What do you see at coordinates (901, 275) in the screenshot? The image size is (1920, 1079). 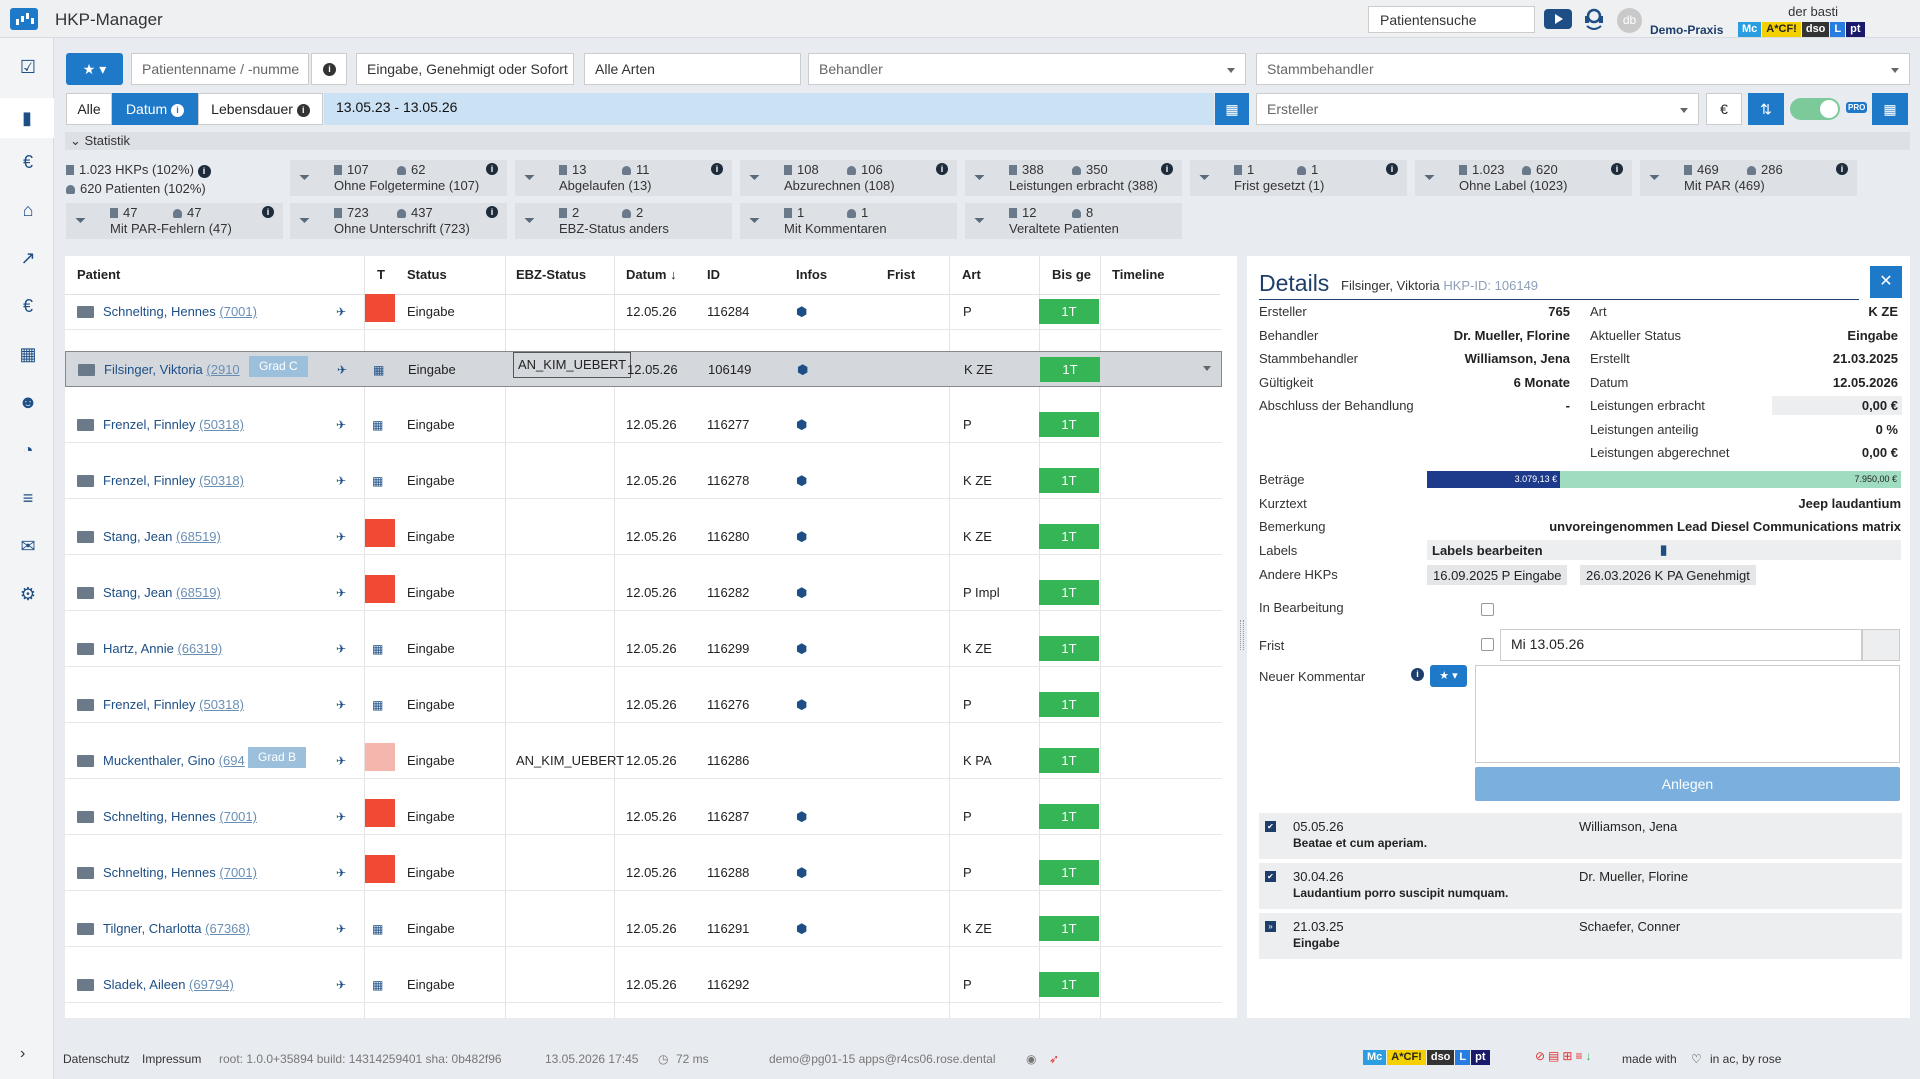 I see `col-header-frist: Frist` at bounding box center [901, 275].